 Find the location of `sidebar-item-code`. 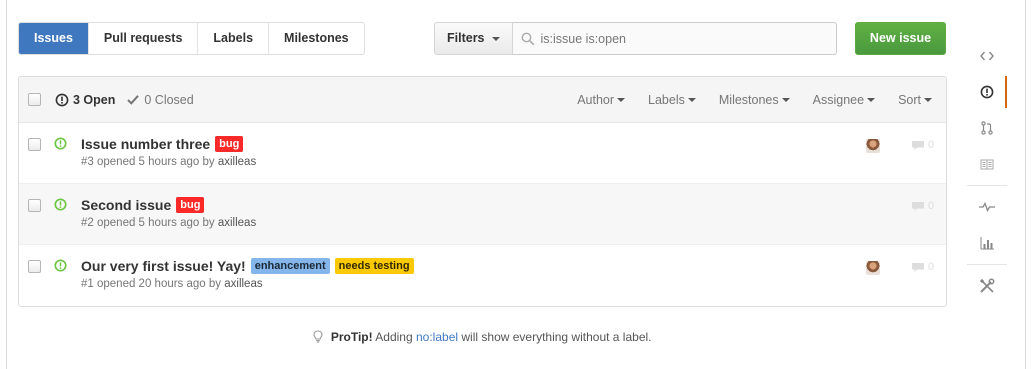

sidebar-item-code is located at coordinates (987, 56).